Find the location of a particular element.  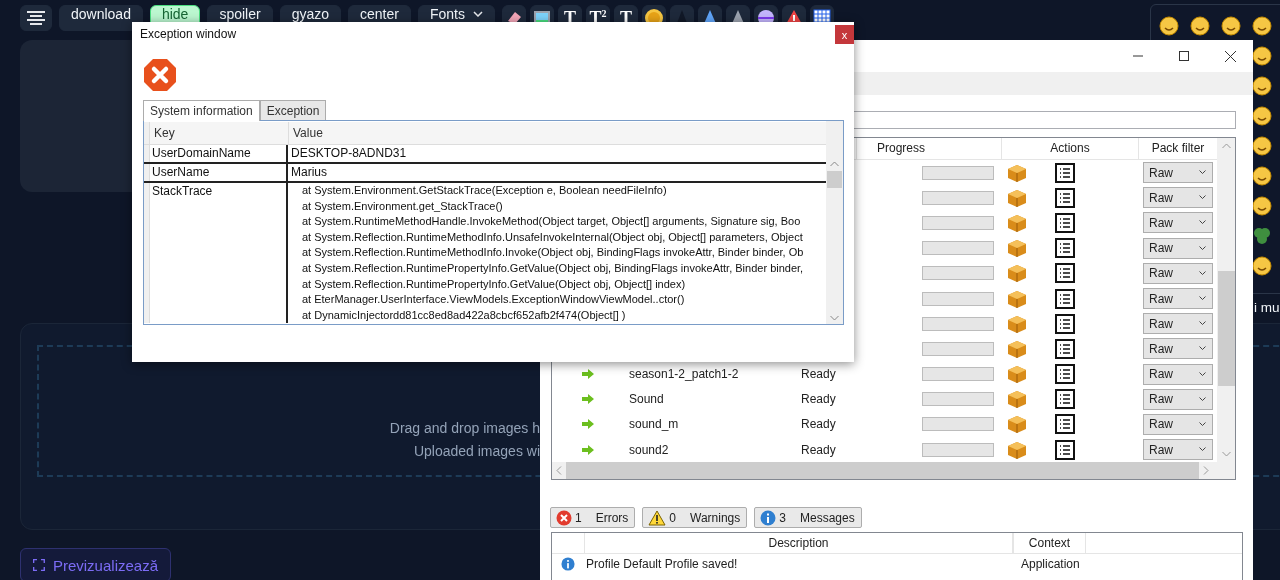

focus-icon is located at coordinates (39, 565).